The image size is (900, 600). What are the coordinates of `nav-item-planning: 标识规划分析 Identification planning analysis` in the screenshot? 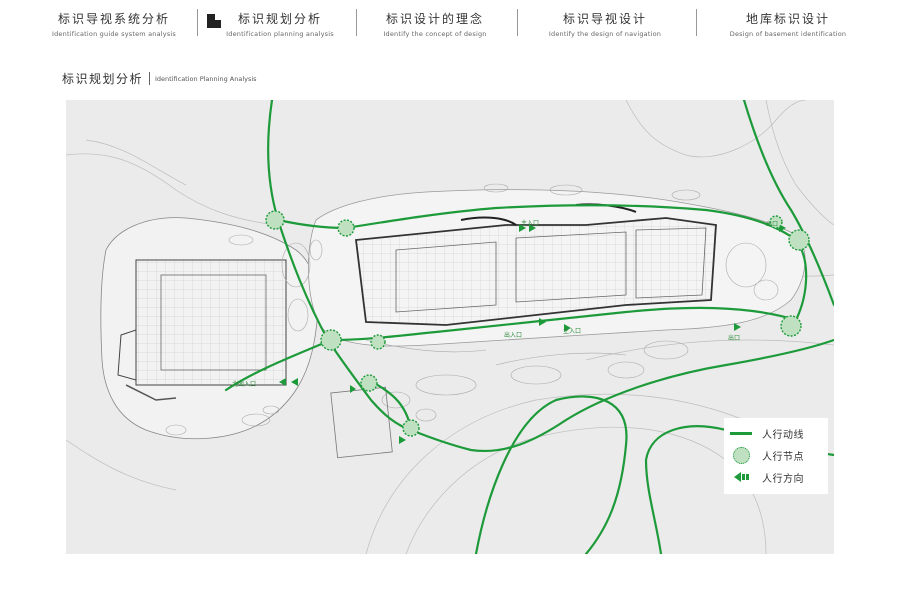 It's located at (280, 24).